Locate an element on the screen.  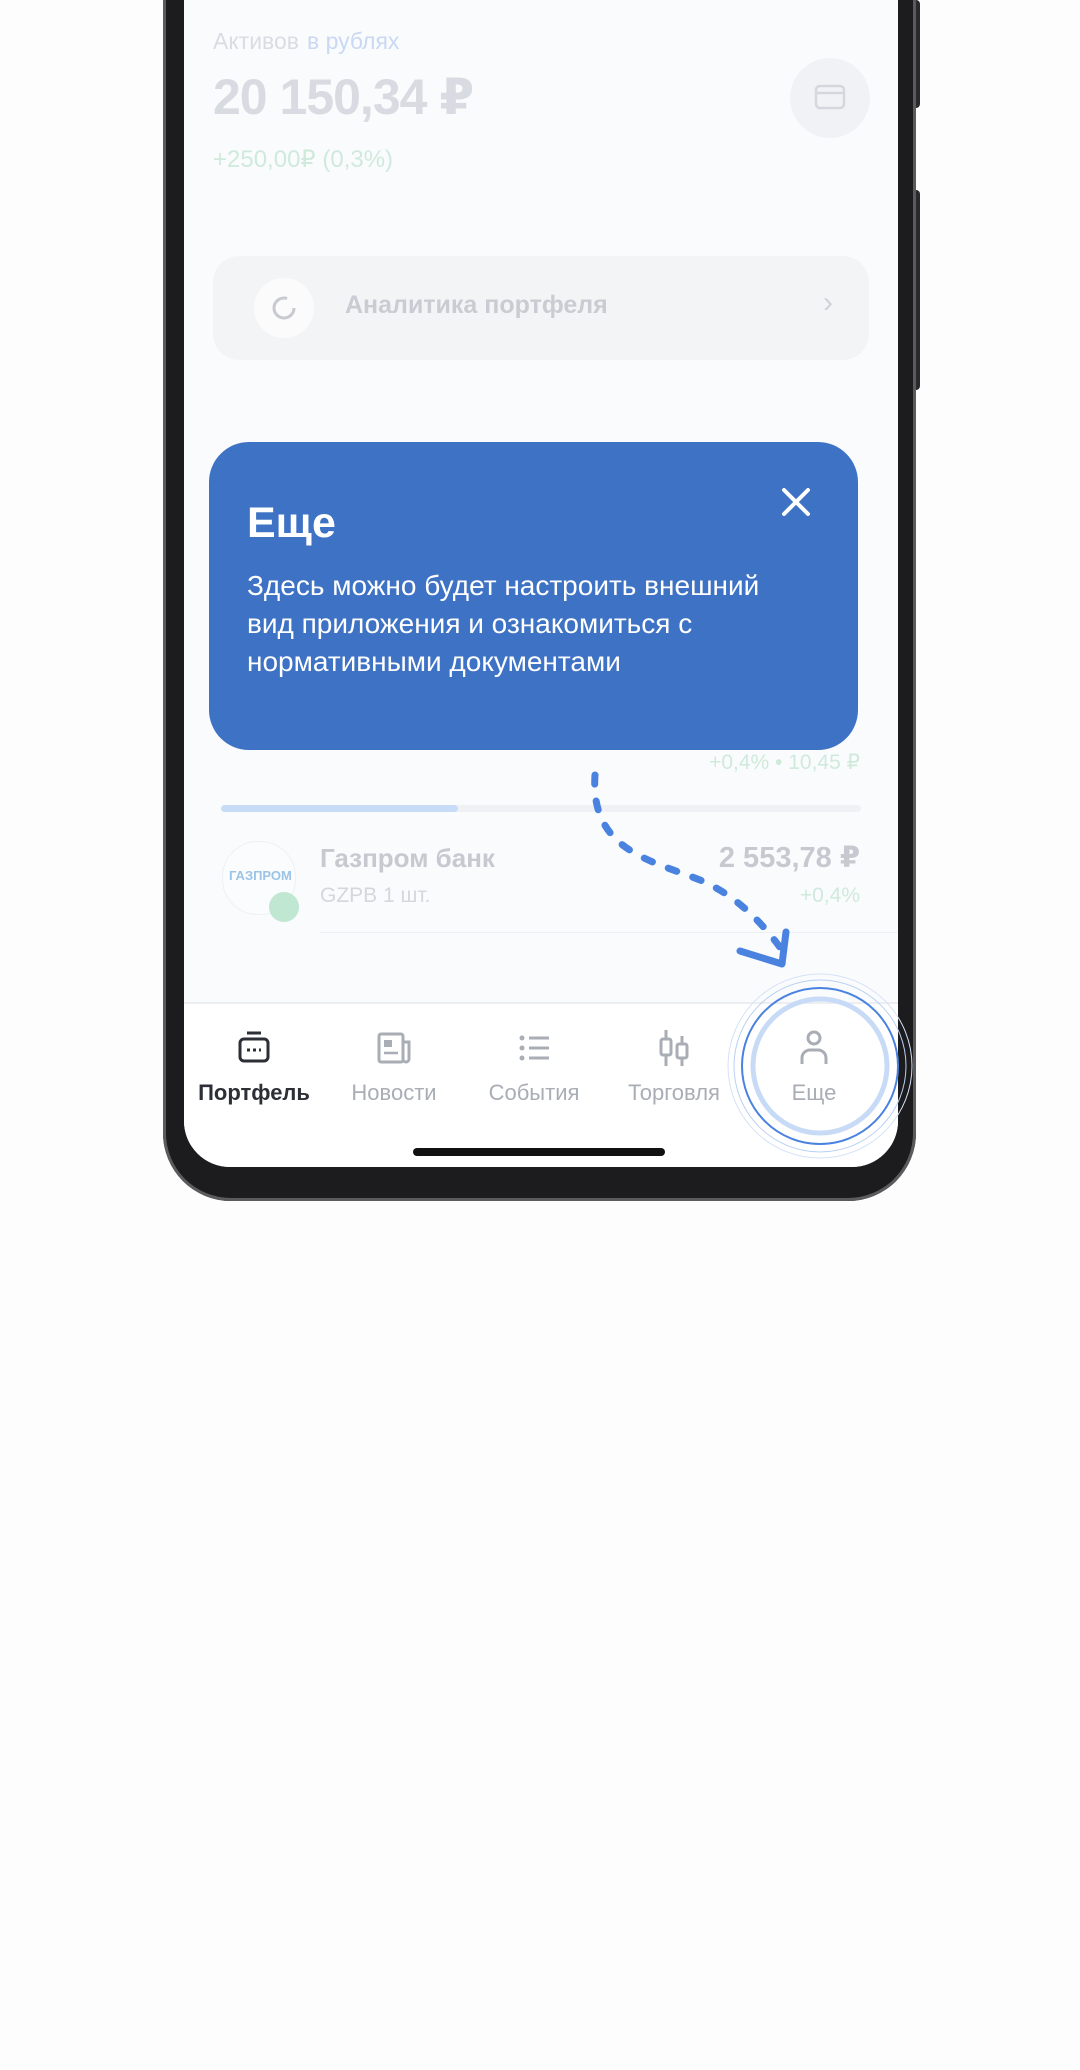
wallet-icon is located at coordinates (830, 97).